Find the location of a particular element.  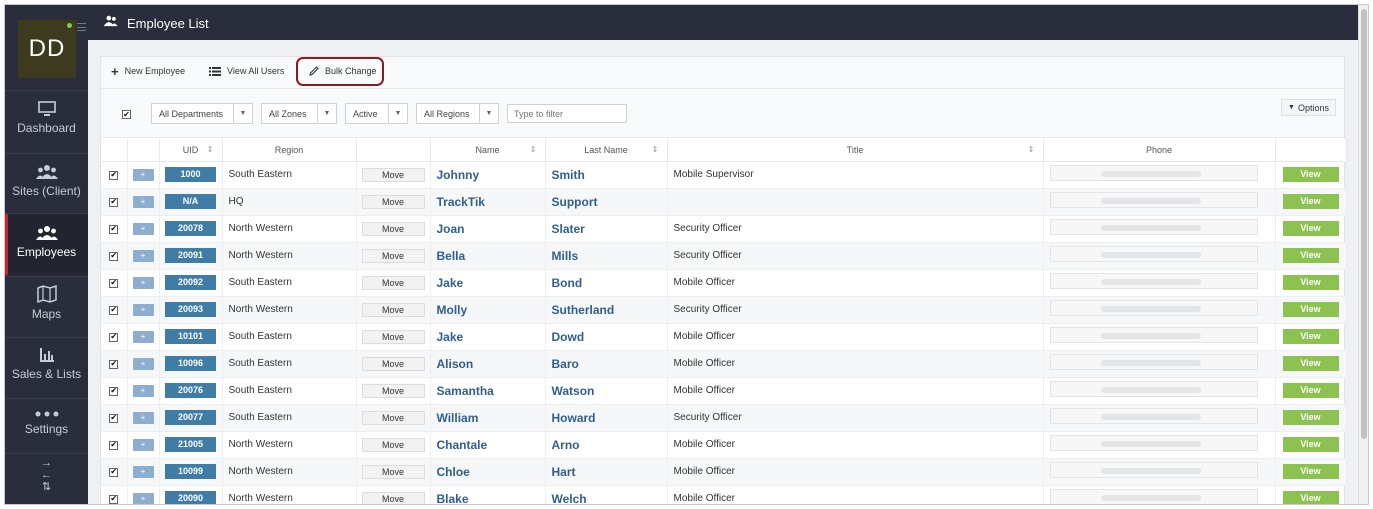

column-header-region: Region is located at coordinates (289, 150).